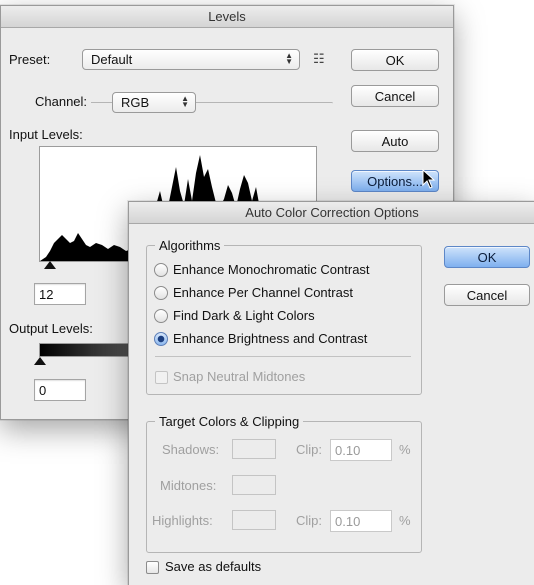 This screenshot has width=534, height=585. Describe the element at coordinates (152, 567) in the screenshot. I see `save-defaults-checkbox` at that location.